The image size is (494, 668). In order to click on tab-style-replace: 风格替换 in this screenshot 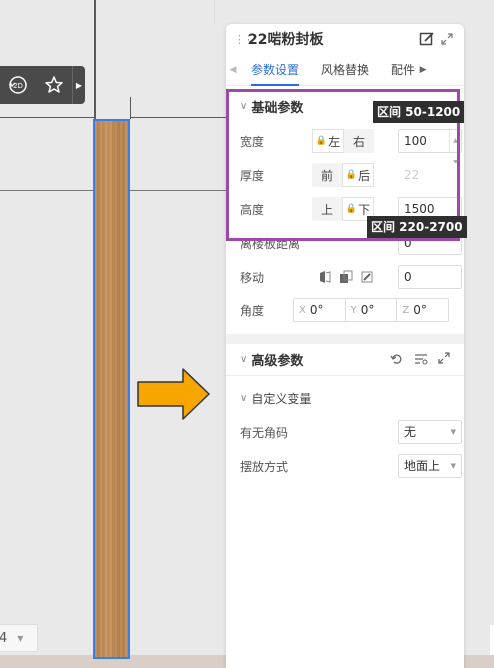, I will do `click(345, 70)`.